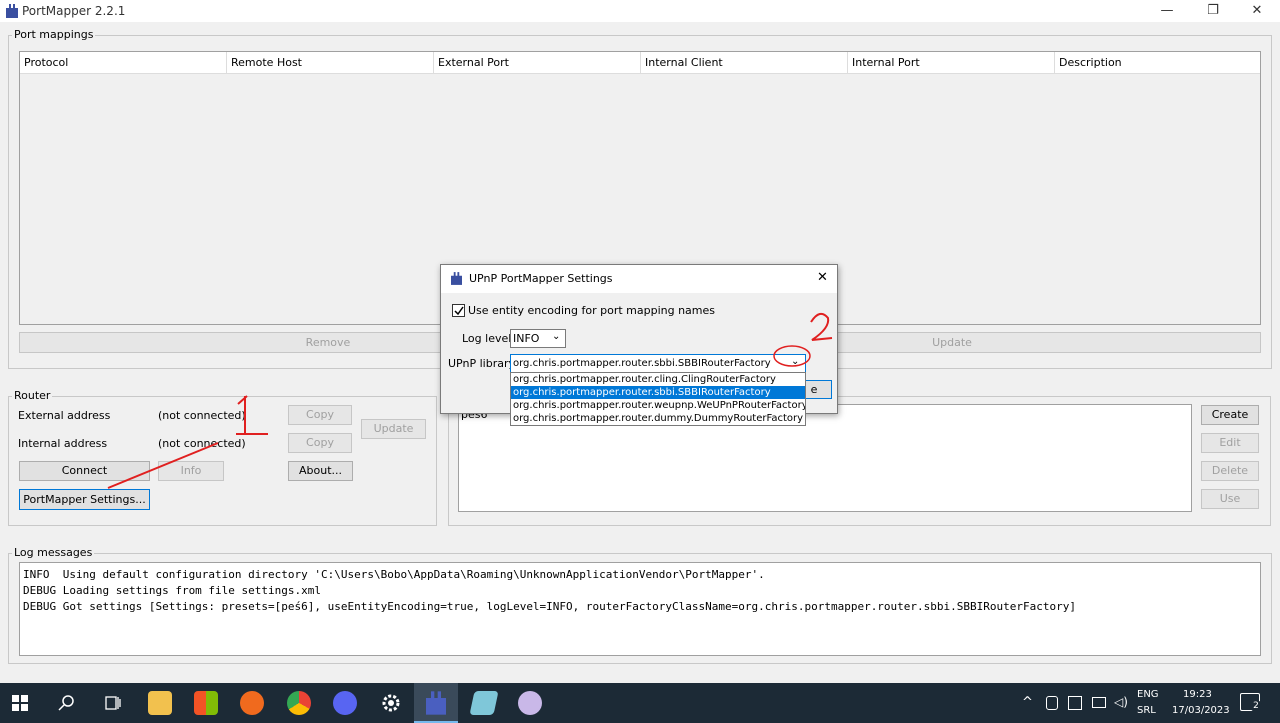 This screenshot has height=723, width=1280. Describe the element at coordinates (252, 703) in the screenshot. I see `app-icon` at that location.